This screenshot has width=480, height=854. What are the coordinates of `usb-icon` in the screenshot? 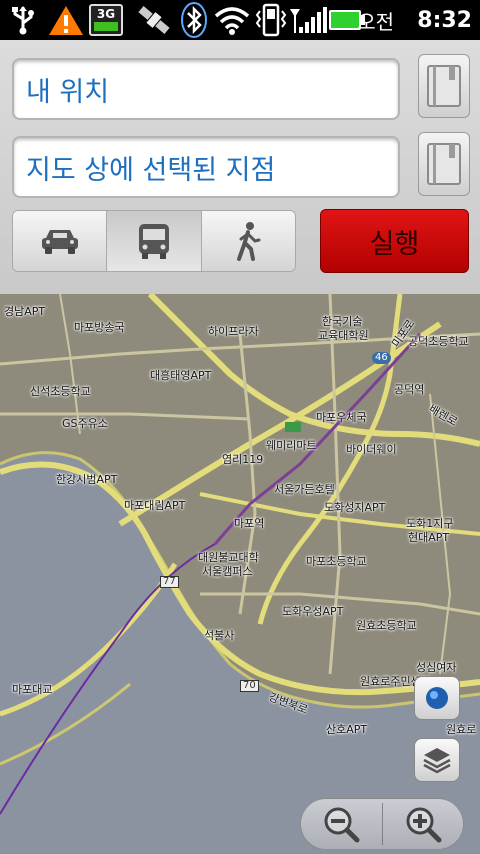 It's located at (23, 20).